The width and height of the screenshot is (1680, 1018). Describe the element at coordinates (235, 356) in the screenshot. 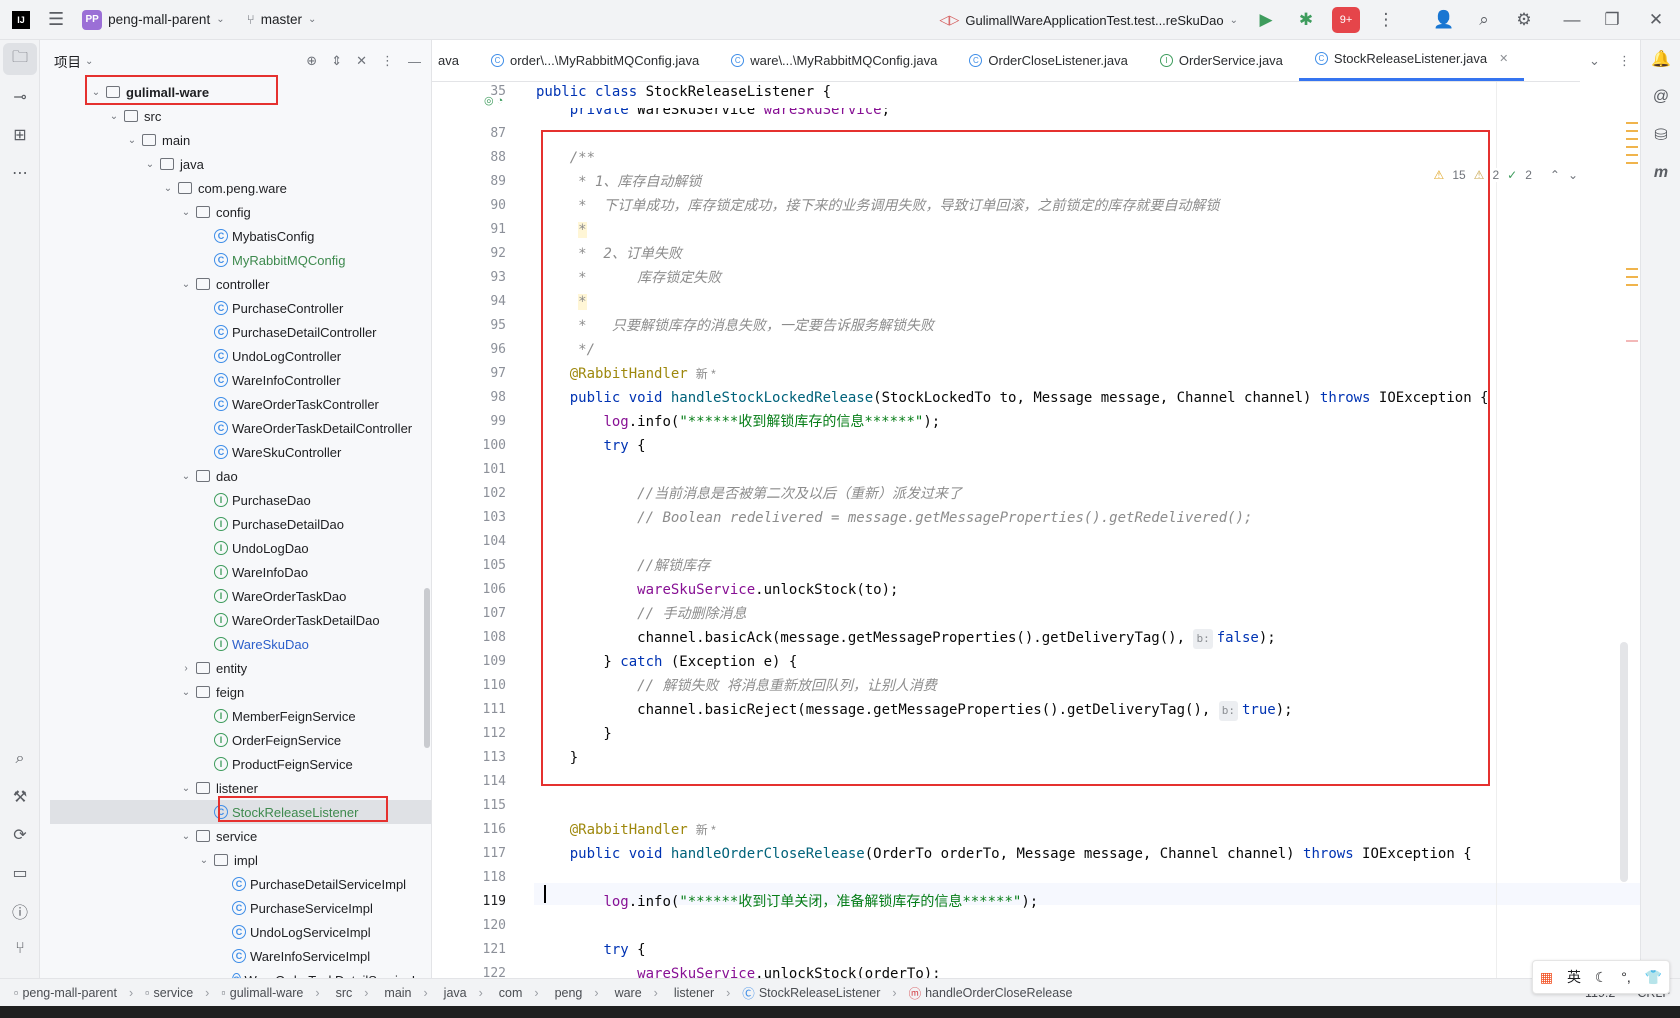

I see `tree-item: C UndoLogController` at that location.